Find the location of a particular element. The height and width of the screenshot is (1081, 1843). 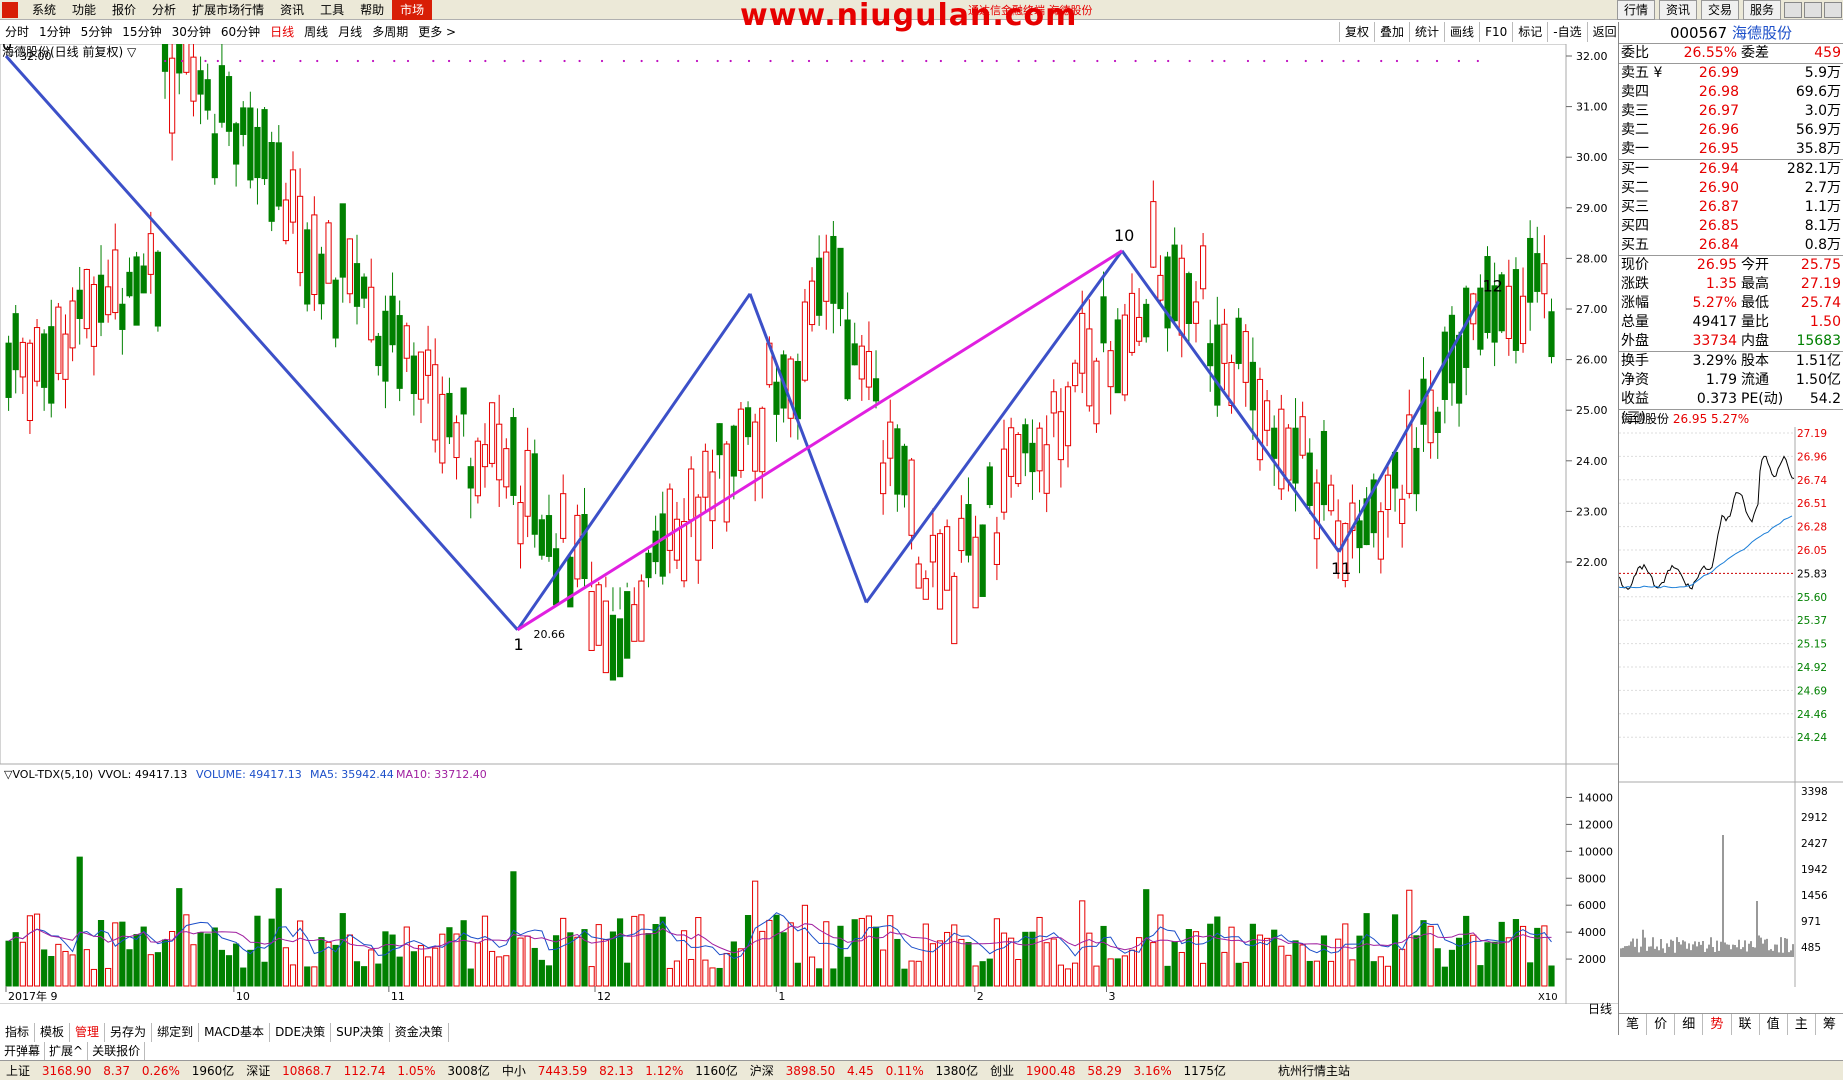

indicator-tab: SUP决策 is located at coordinates (360, 1032).